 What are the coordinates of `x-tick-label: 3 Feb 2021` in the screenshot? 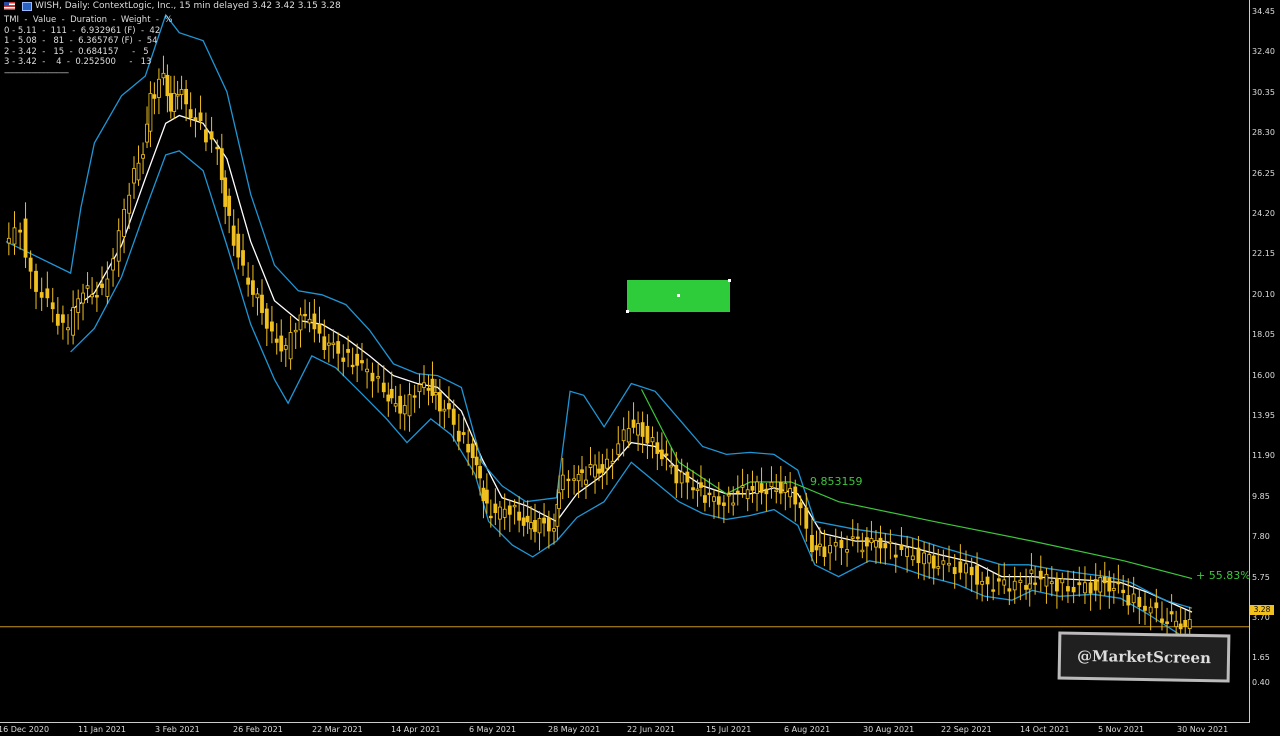 It's located at (177, 729).